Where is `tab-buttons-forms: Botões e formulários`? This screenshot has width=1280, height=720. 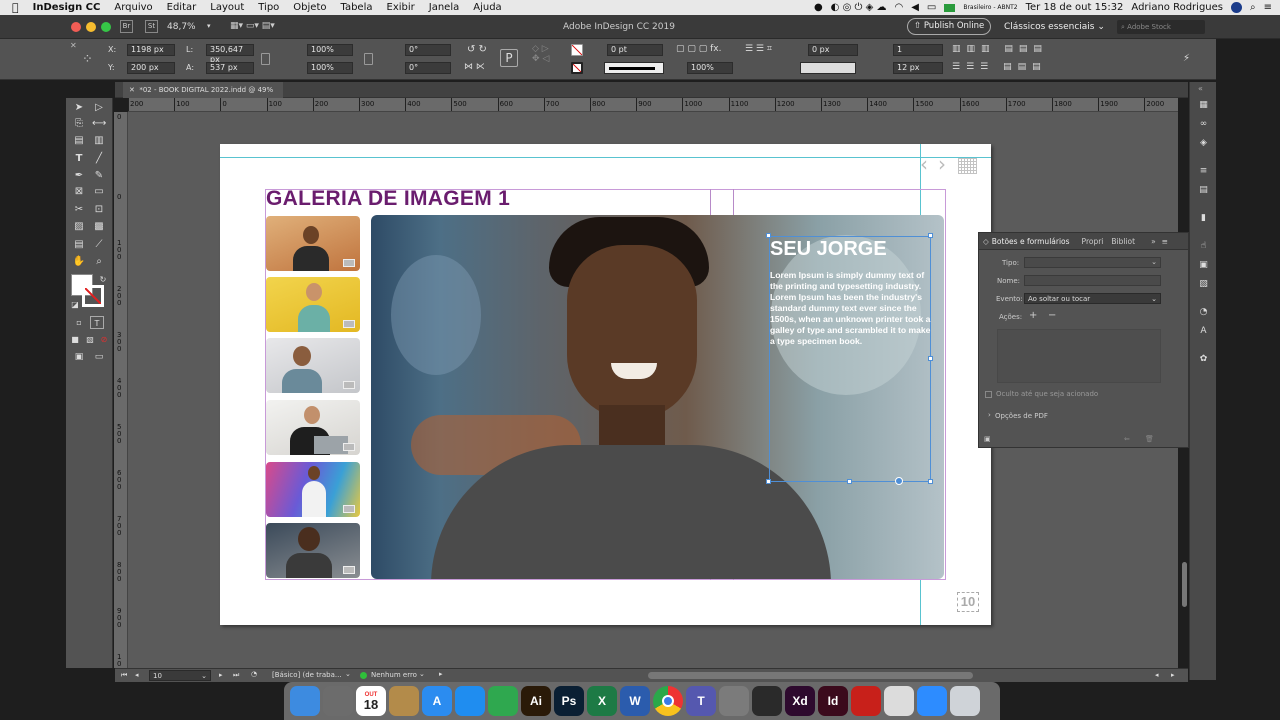
tab-buttons-forms: Botões e formulários is located at coordinates (1037, 241).